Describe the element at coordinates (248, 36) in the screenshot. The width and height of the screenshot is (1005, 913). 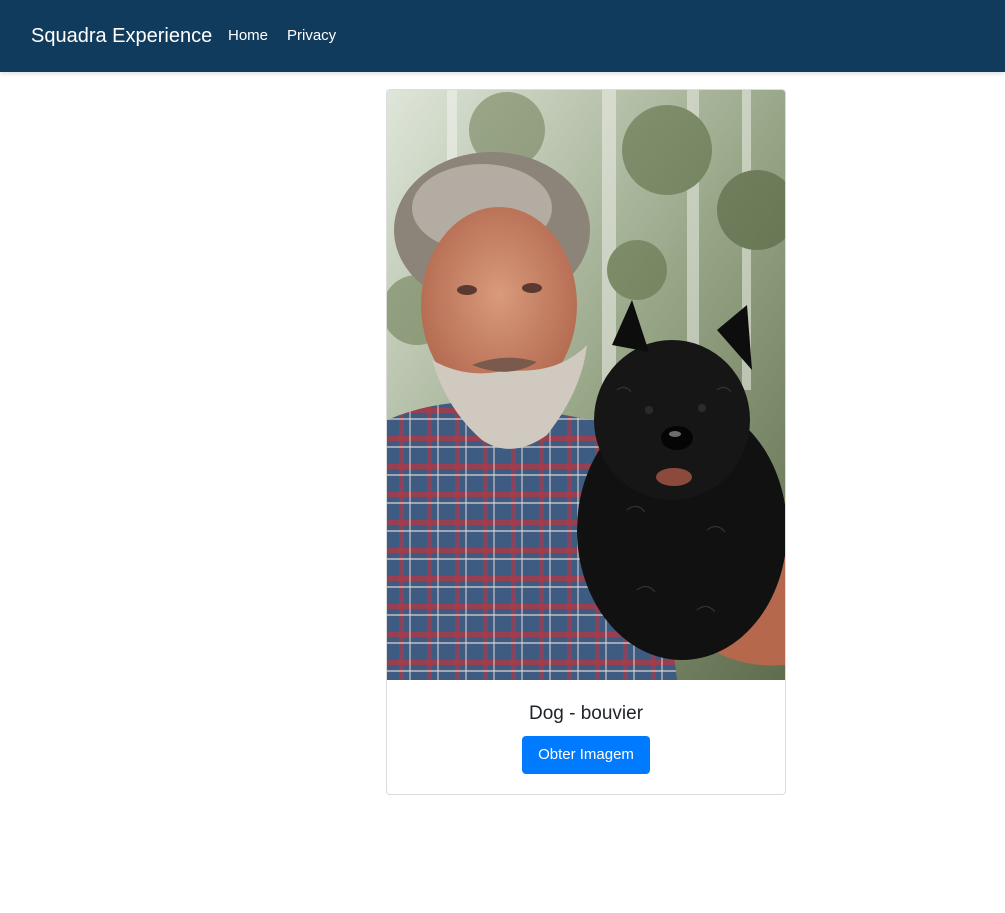
I see `nav-link-home: Home` at that location.